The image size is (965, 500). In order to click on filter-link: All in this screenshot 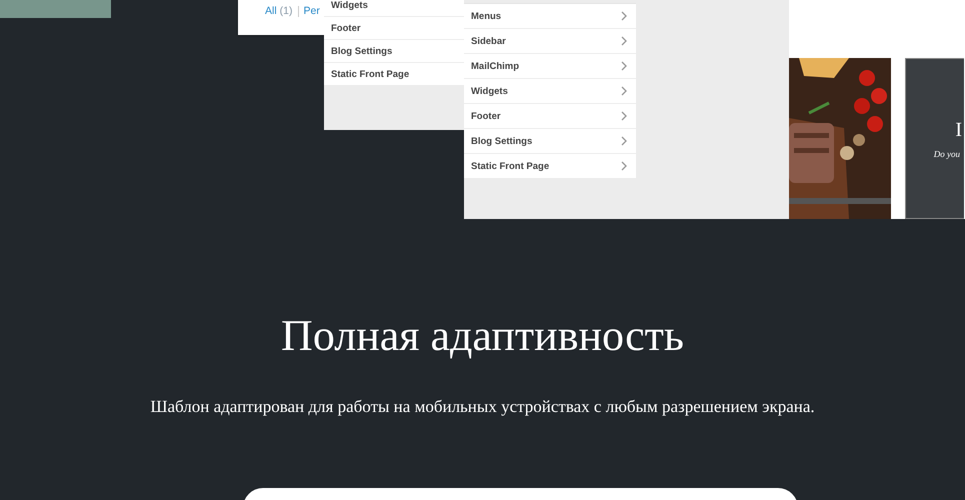, I will do `click(271, 11)`.